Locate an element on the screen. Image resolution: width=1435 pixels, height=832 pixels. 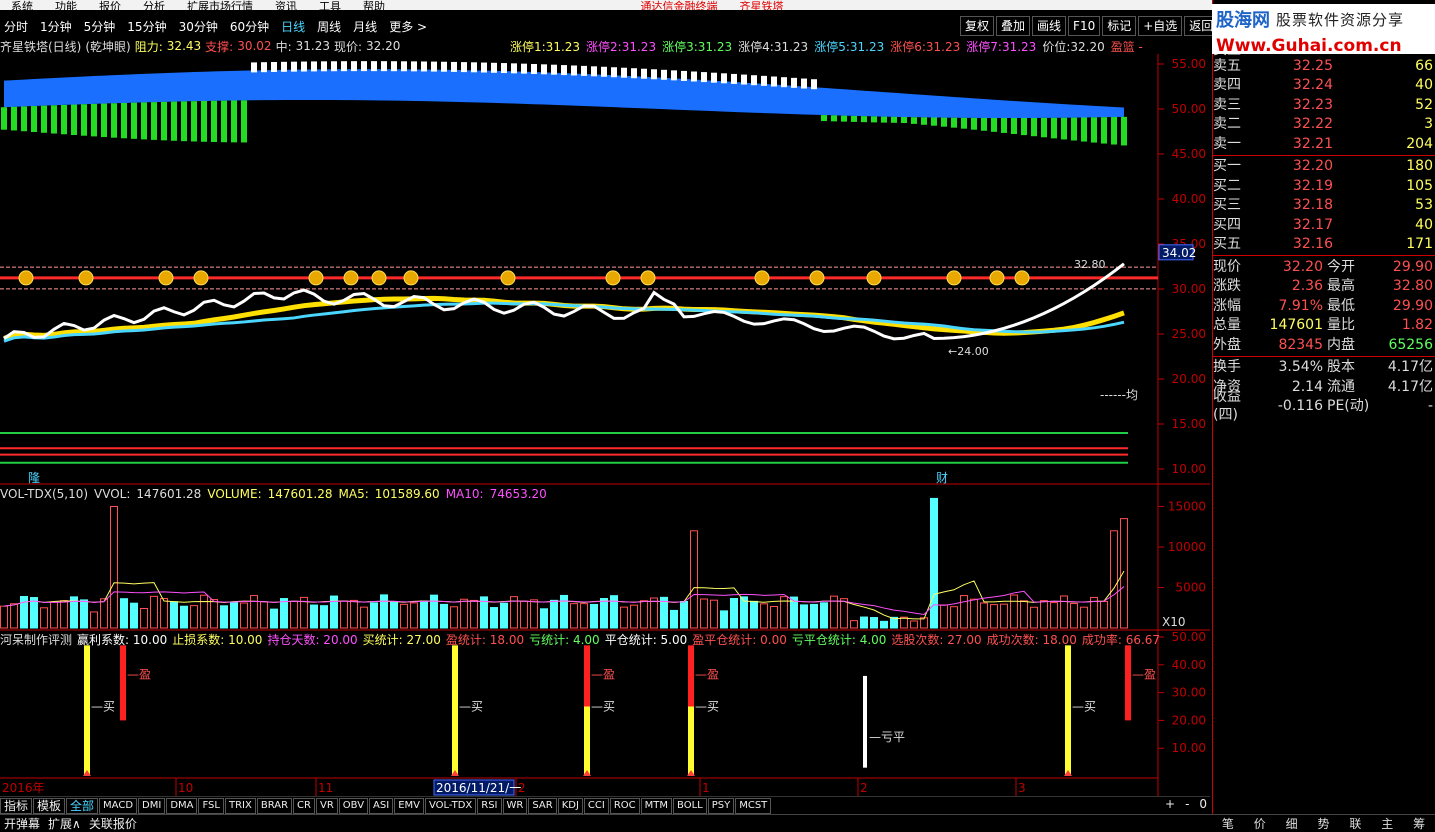
menu-news: 资讯 is located at coordinates (286, 5).